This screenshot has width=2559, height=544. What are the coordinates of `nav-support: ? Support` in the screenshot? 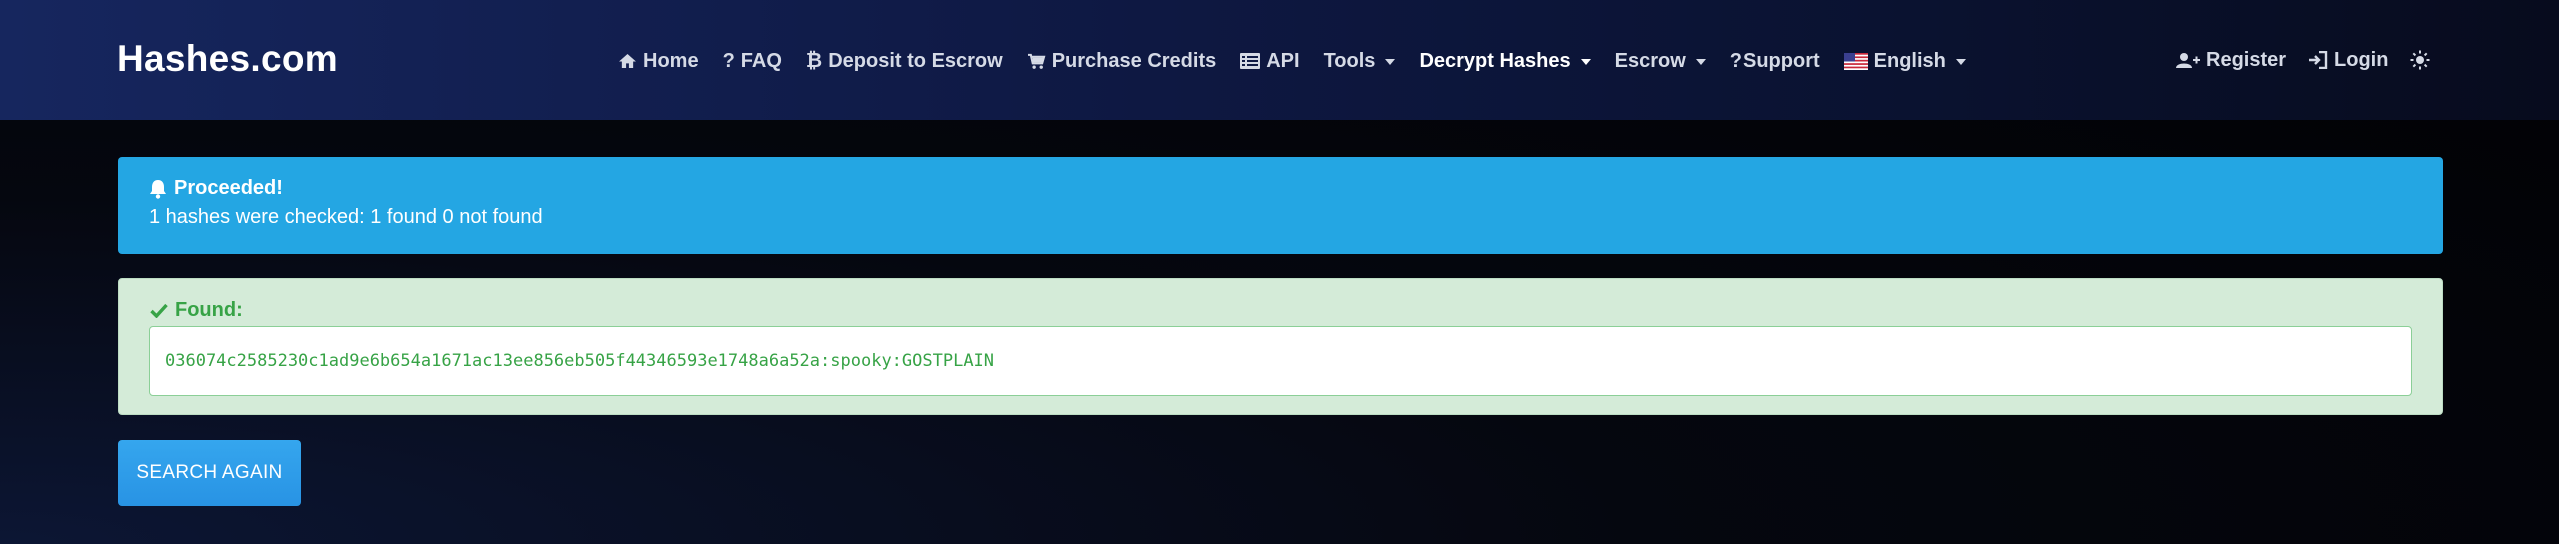 It's located at (1775, 61).